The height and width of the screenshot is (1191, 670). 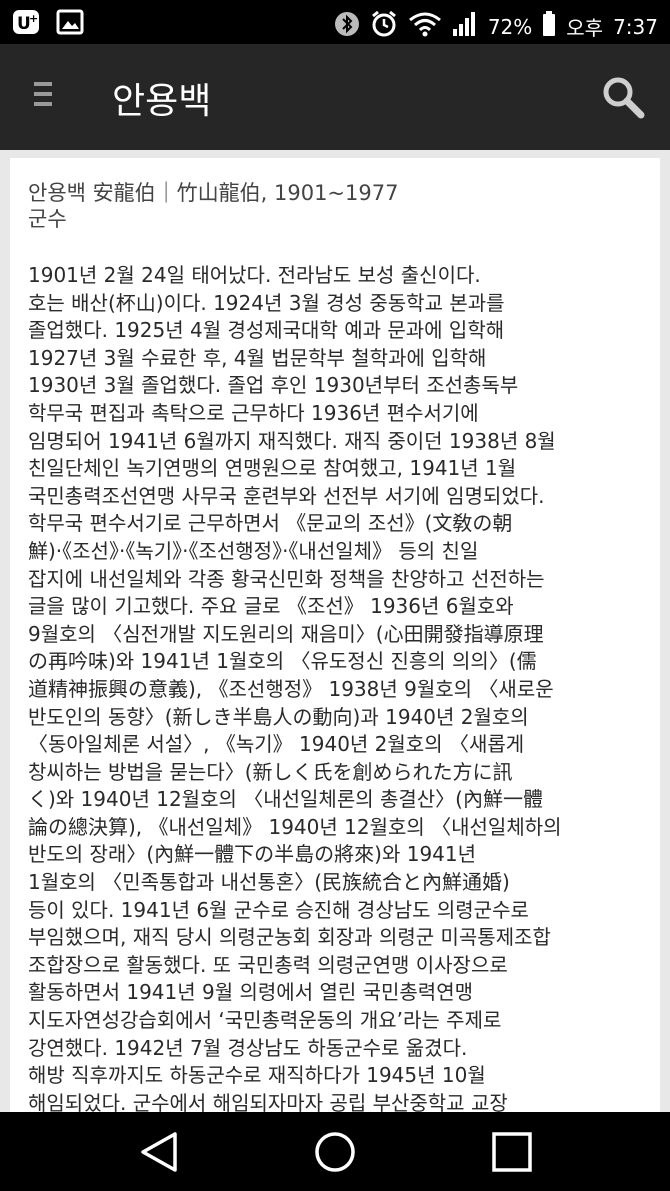 What do you see at coordinates (286, 495) in the screenshot?
I see `article-line: 국민총력조선연맹 사무국 훈련부와 선전부 서기에 임명되었다.` at bounding box center [286, 495].